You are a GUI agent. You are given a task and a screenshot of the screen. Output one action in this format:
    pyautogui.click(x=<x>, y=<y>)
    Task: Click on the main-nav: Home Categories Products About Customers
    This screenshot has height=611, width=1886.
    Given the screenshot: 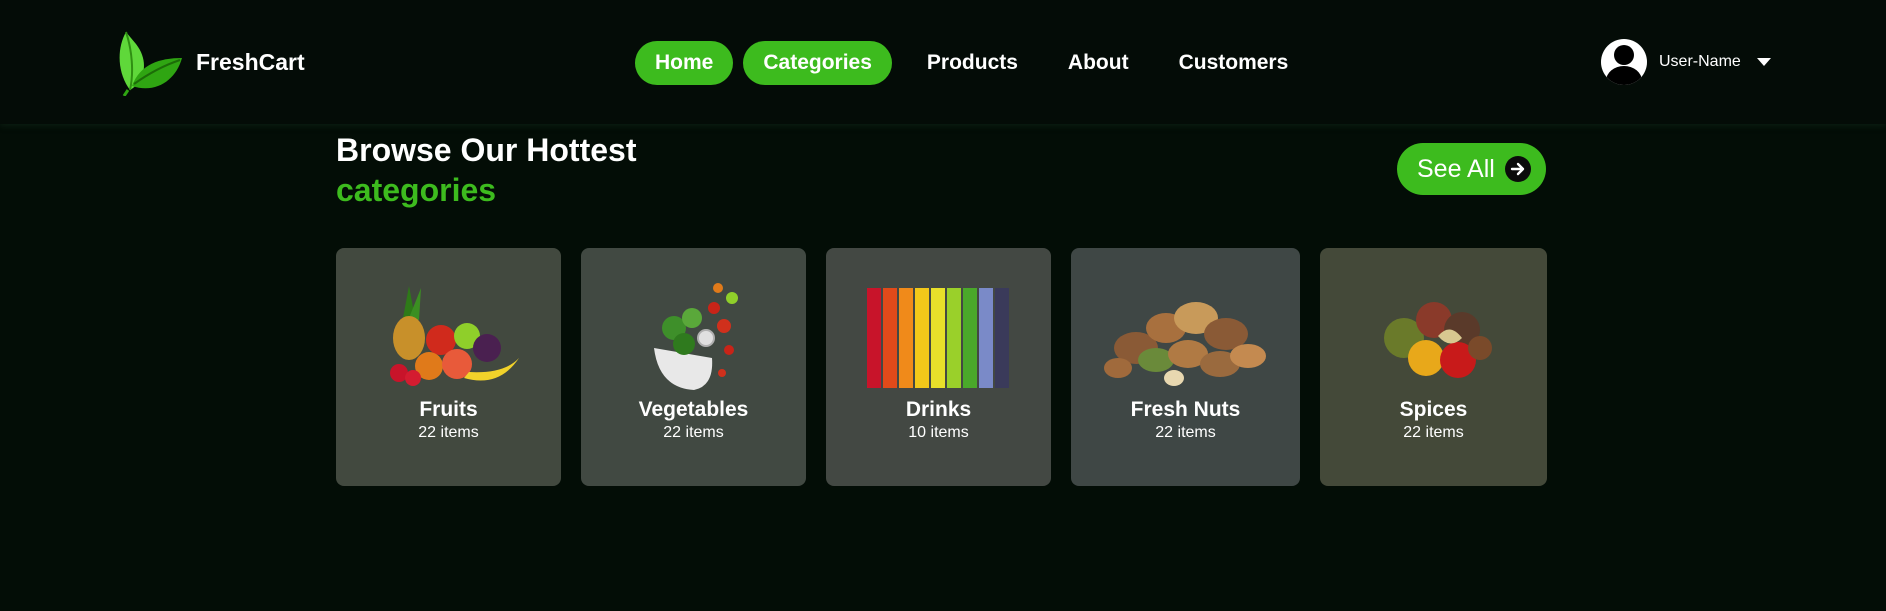 What is the action you would take?
    pyautogui.click(x=974, y=63)
    